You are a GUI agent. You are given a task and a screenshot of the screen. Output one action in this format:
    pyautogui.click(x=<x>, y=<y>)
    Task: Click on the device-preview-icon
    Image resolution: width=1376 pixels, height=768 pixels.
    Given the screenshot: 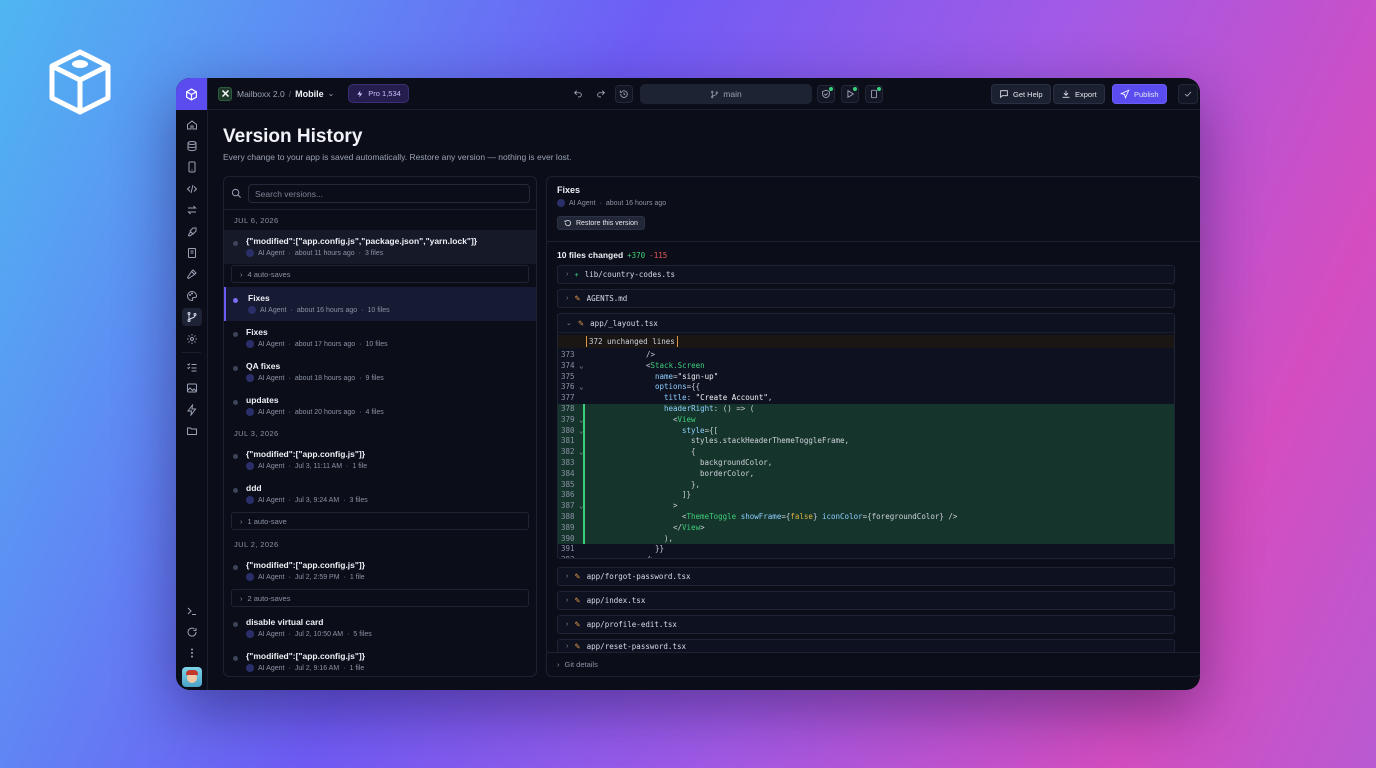 What is the action you would take?
    pyautogui.click(x=874, y=94)
    